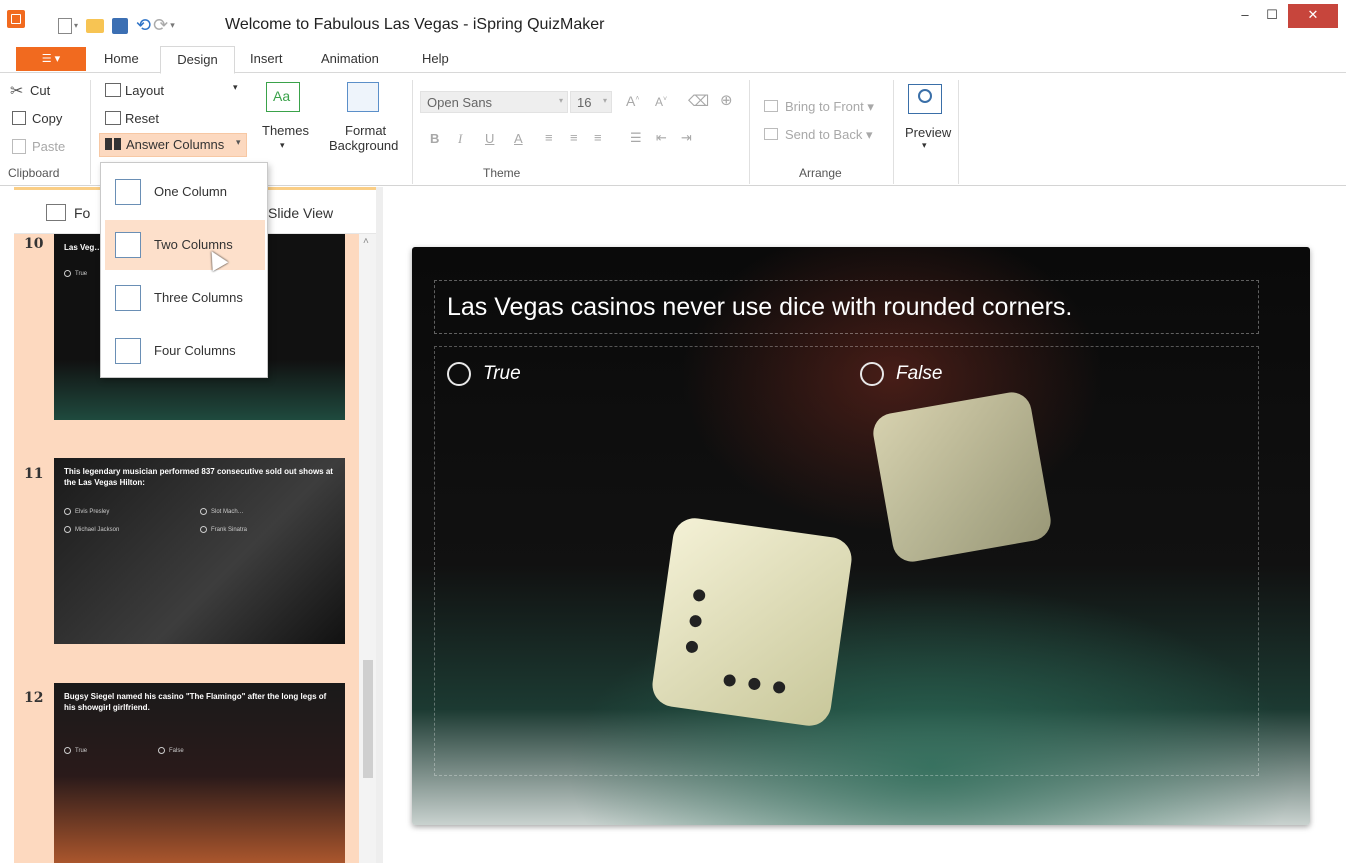 The height and width of the screenshot is (863, 1346). I want to click on menu-item-two-columns: Two Columns, so click(185, 245).